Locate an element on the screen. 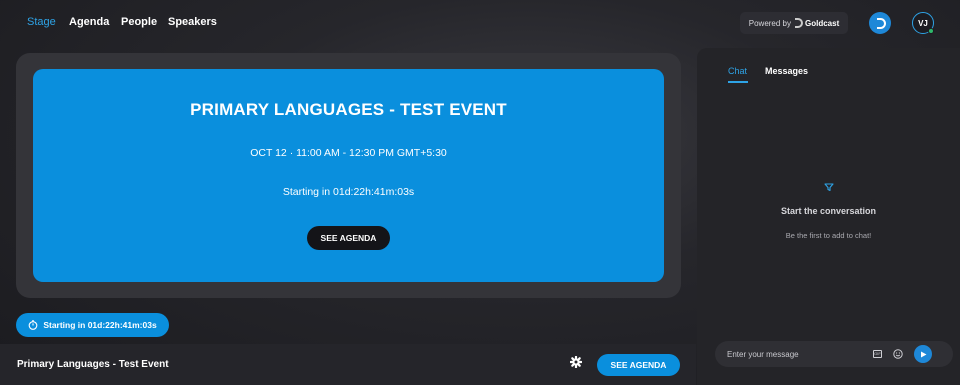 The width and height of the screenshot is (960, 385). nav-tab-speakers: Speakers is located at coordinates (192, 22).